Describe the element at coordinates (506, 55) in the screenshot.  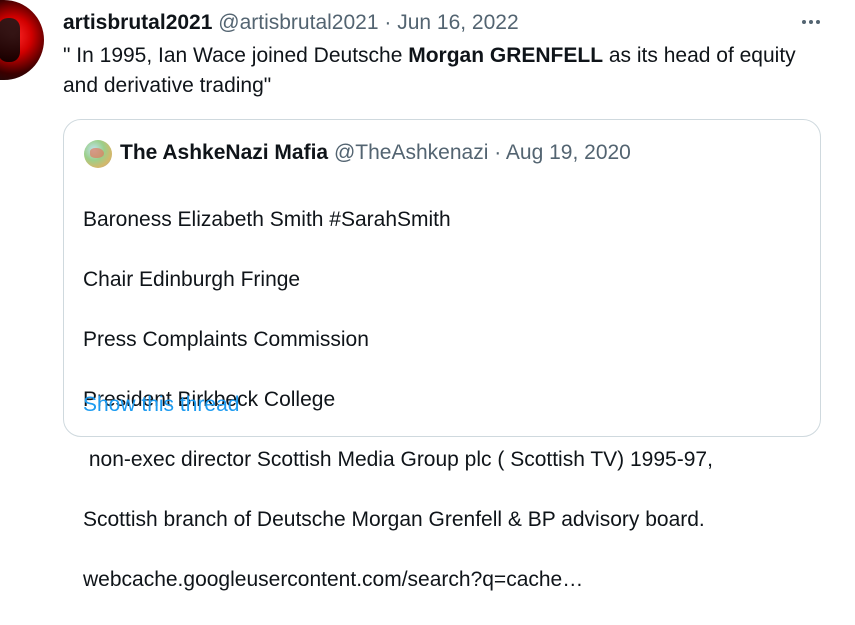
I see `tweet-text-bold: Morgan GRENFELL` at that location.